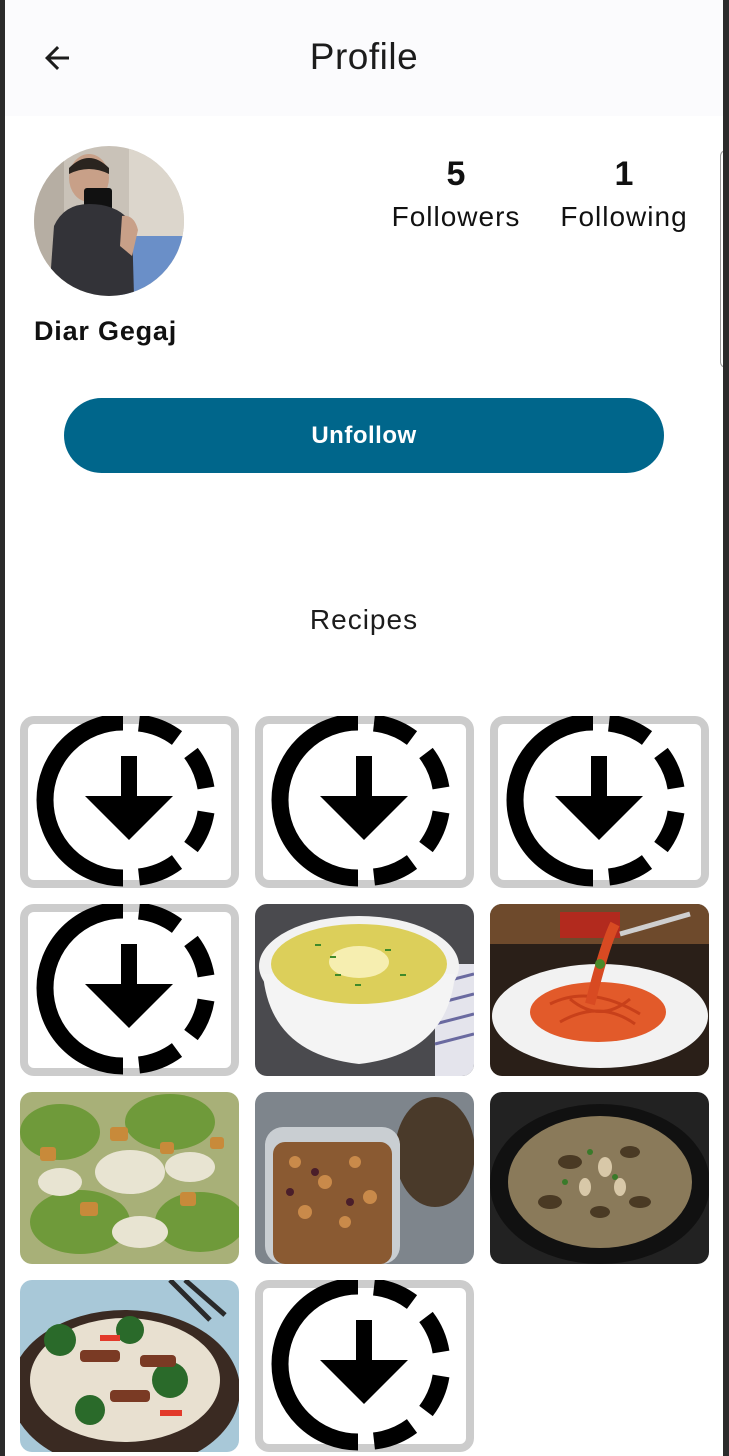  I want to click on recipe-tile-spaghetti, so click(599, 990).